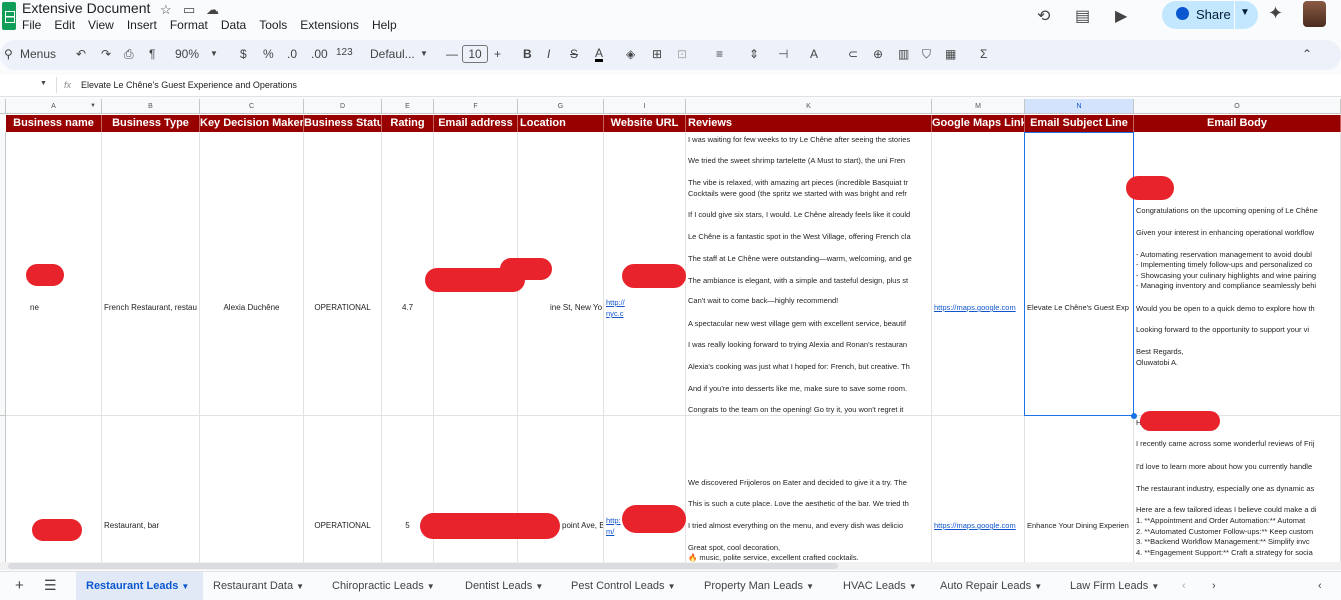  I want to click on zoom-select: 90%, so click(187, 54).